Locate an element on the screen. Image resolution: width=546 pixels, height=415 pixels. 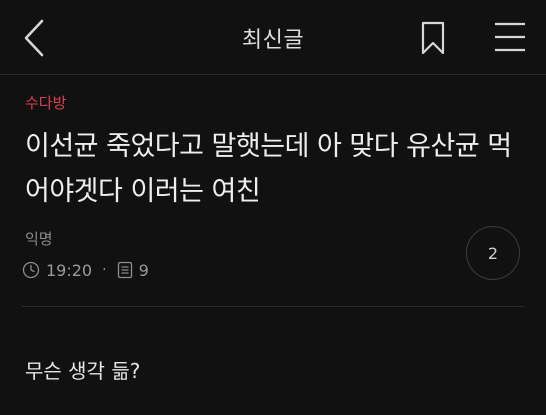
page-title: 최신글 is located at coordinates (273, 40).